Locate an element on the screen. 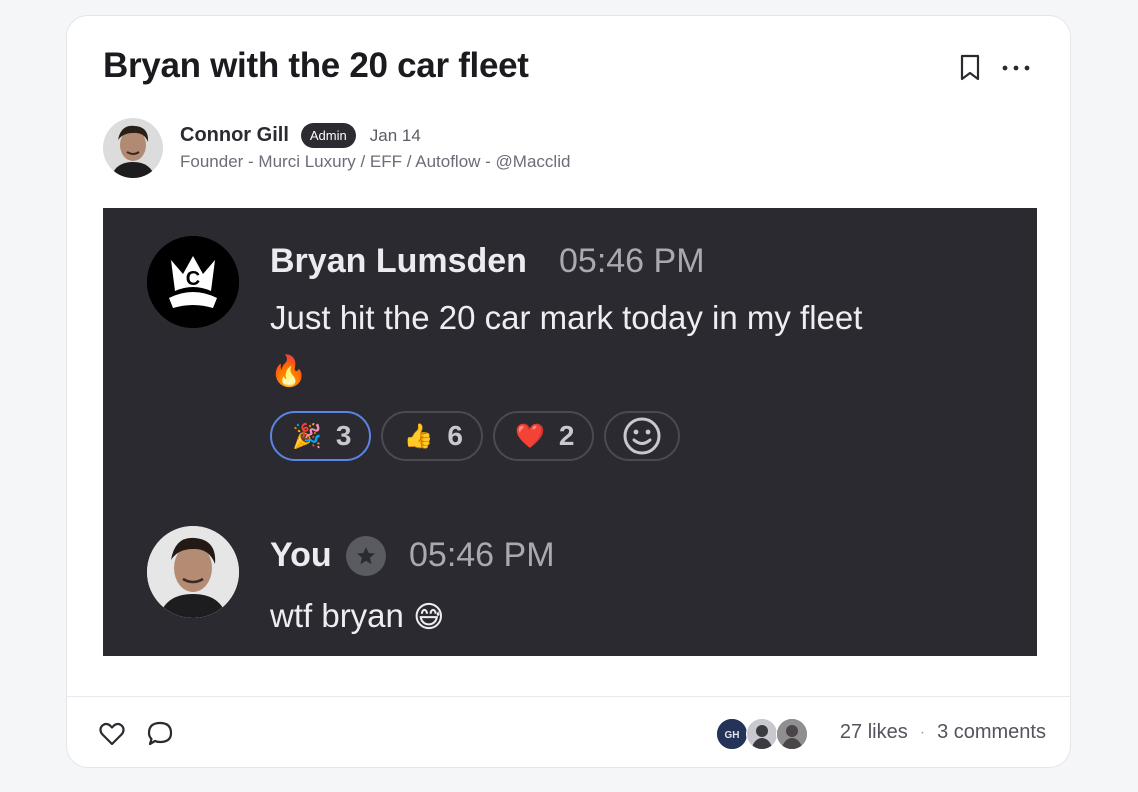  author-avatar is located at coordinates (133, 148).